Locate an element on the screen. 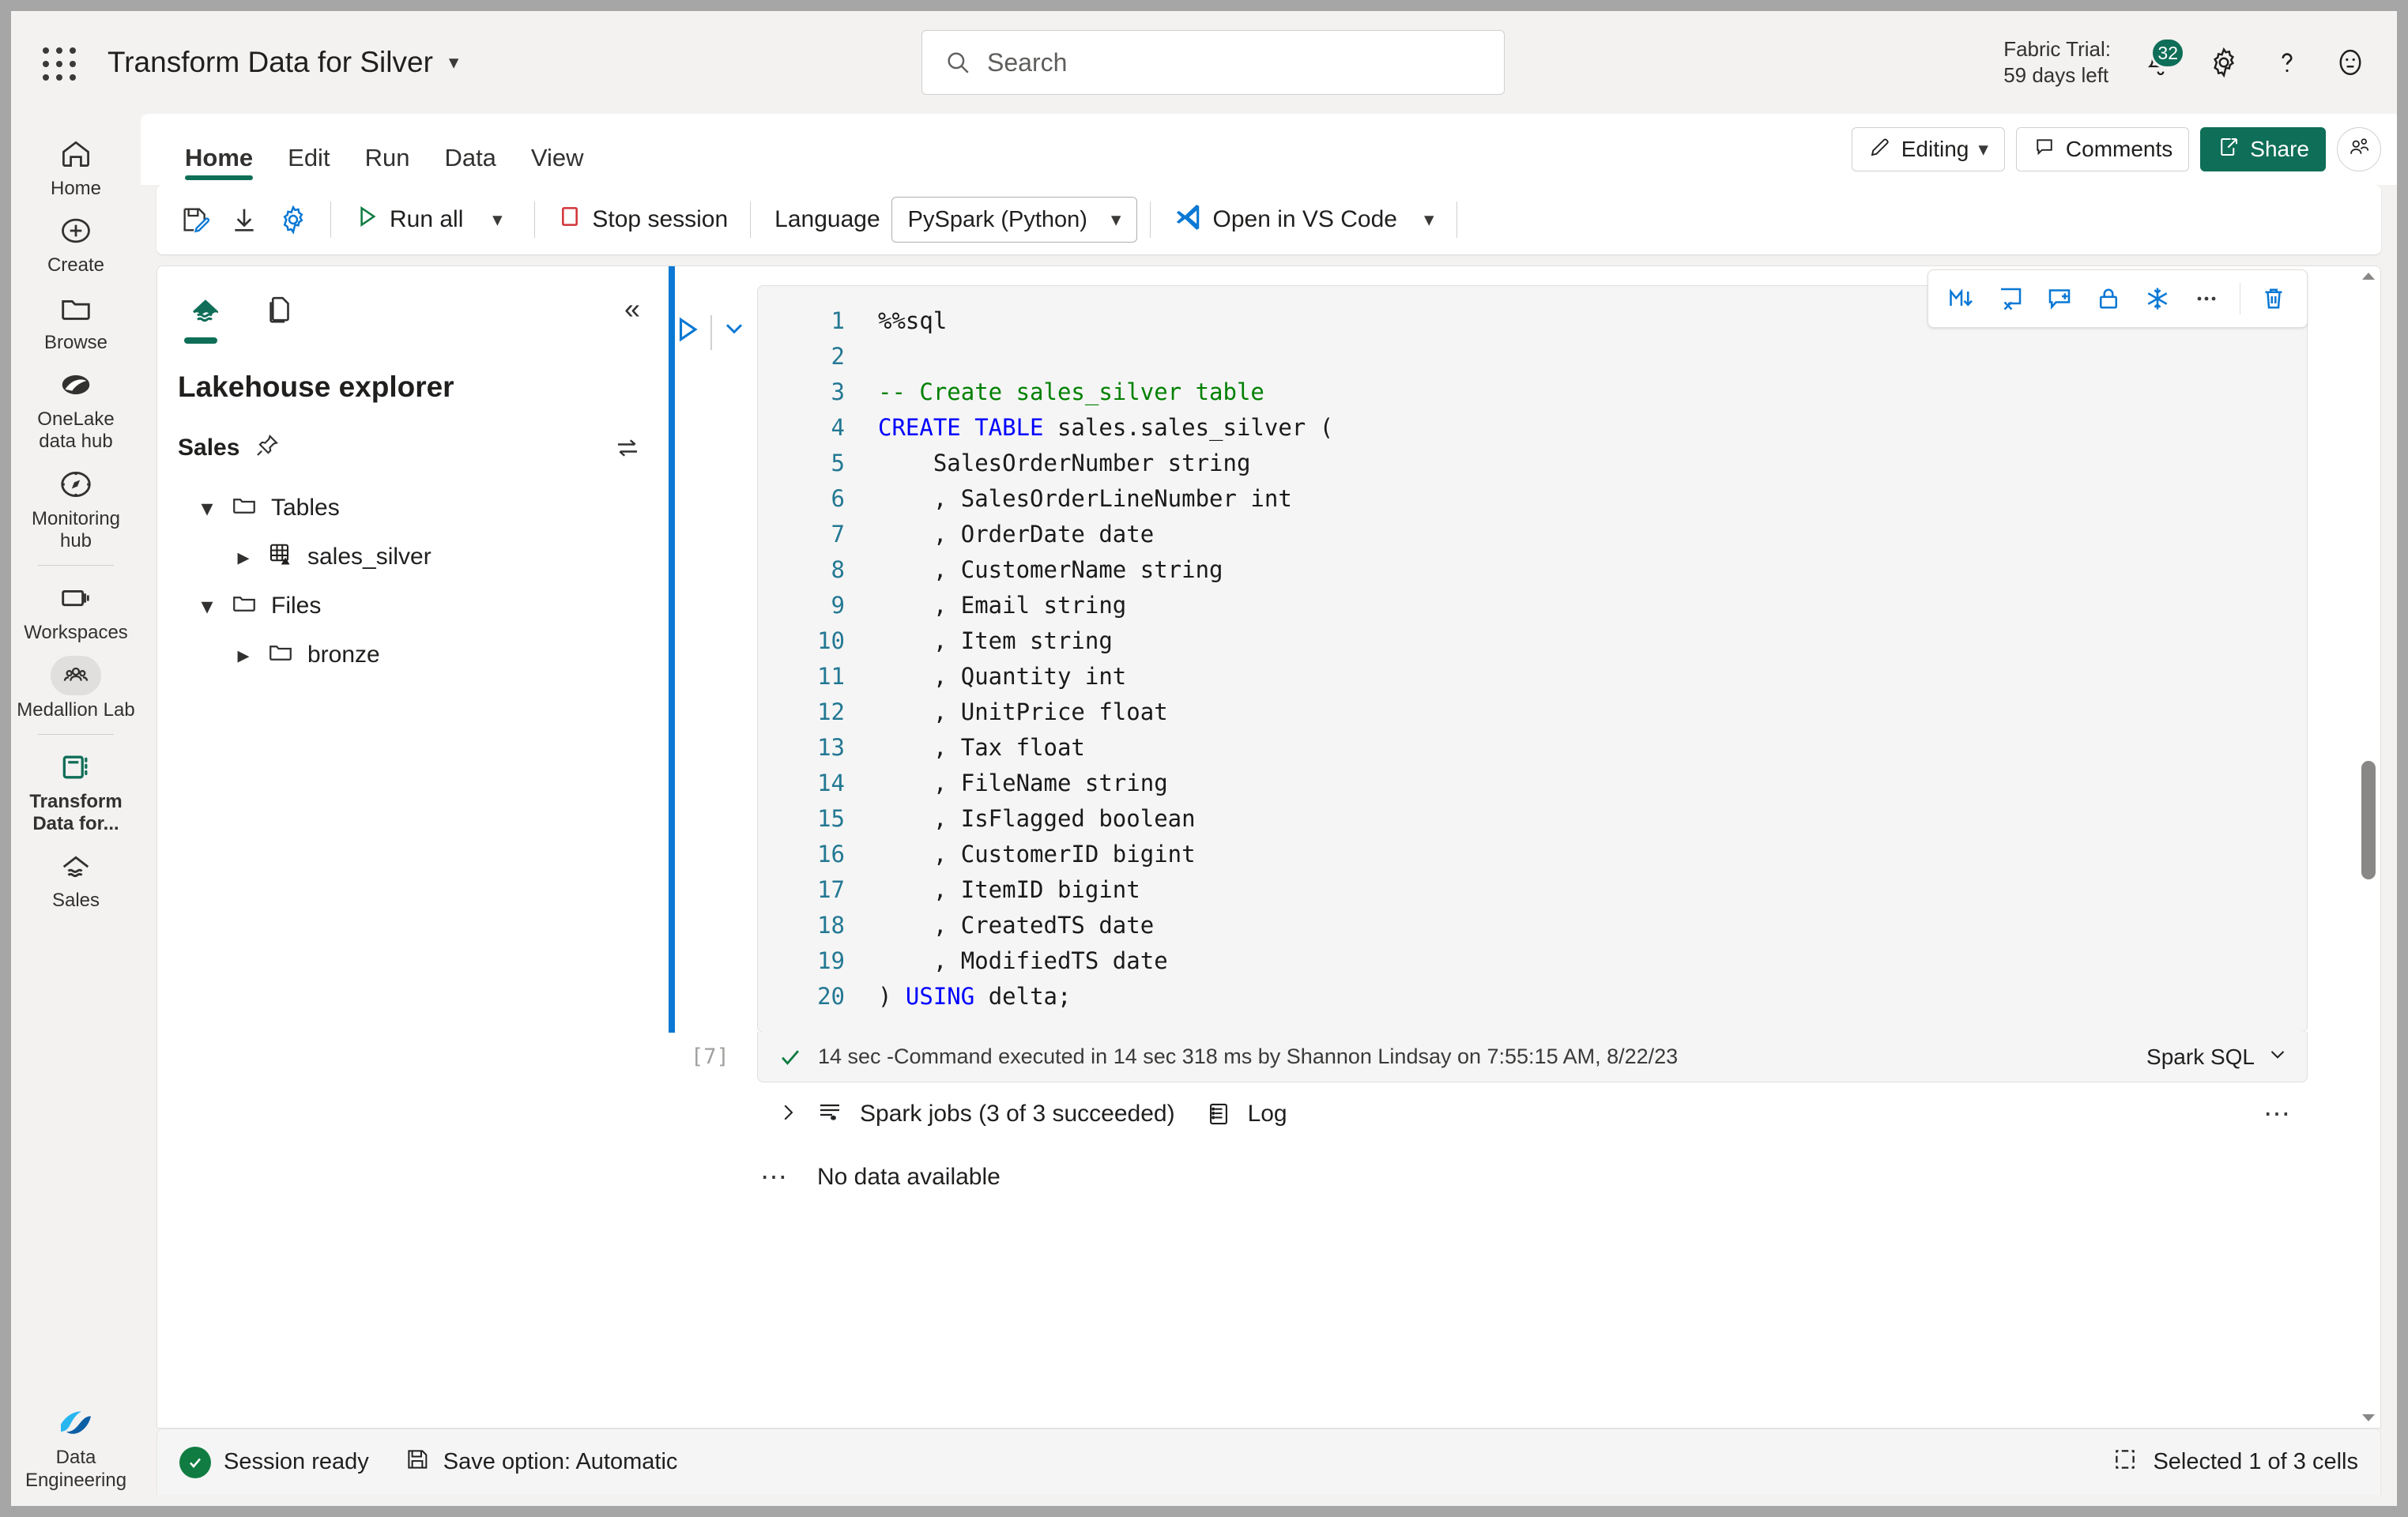 The width and height of the screenshot is (2408, 1517). pencil-icon is located at coordinates (1880, 150).